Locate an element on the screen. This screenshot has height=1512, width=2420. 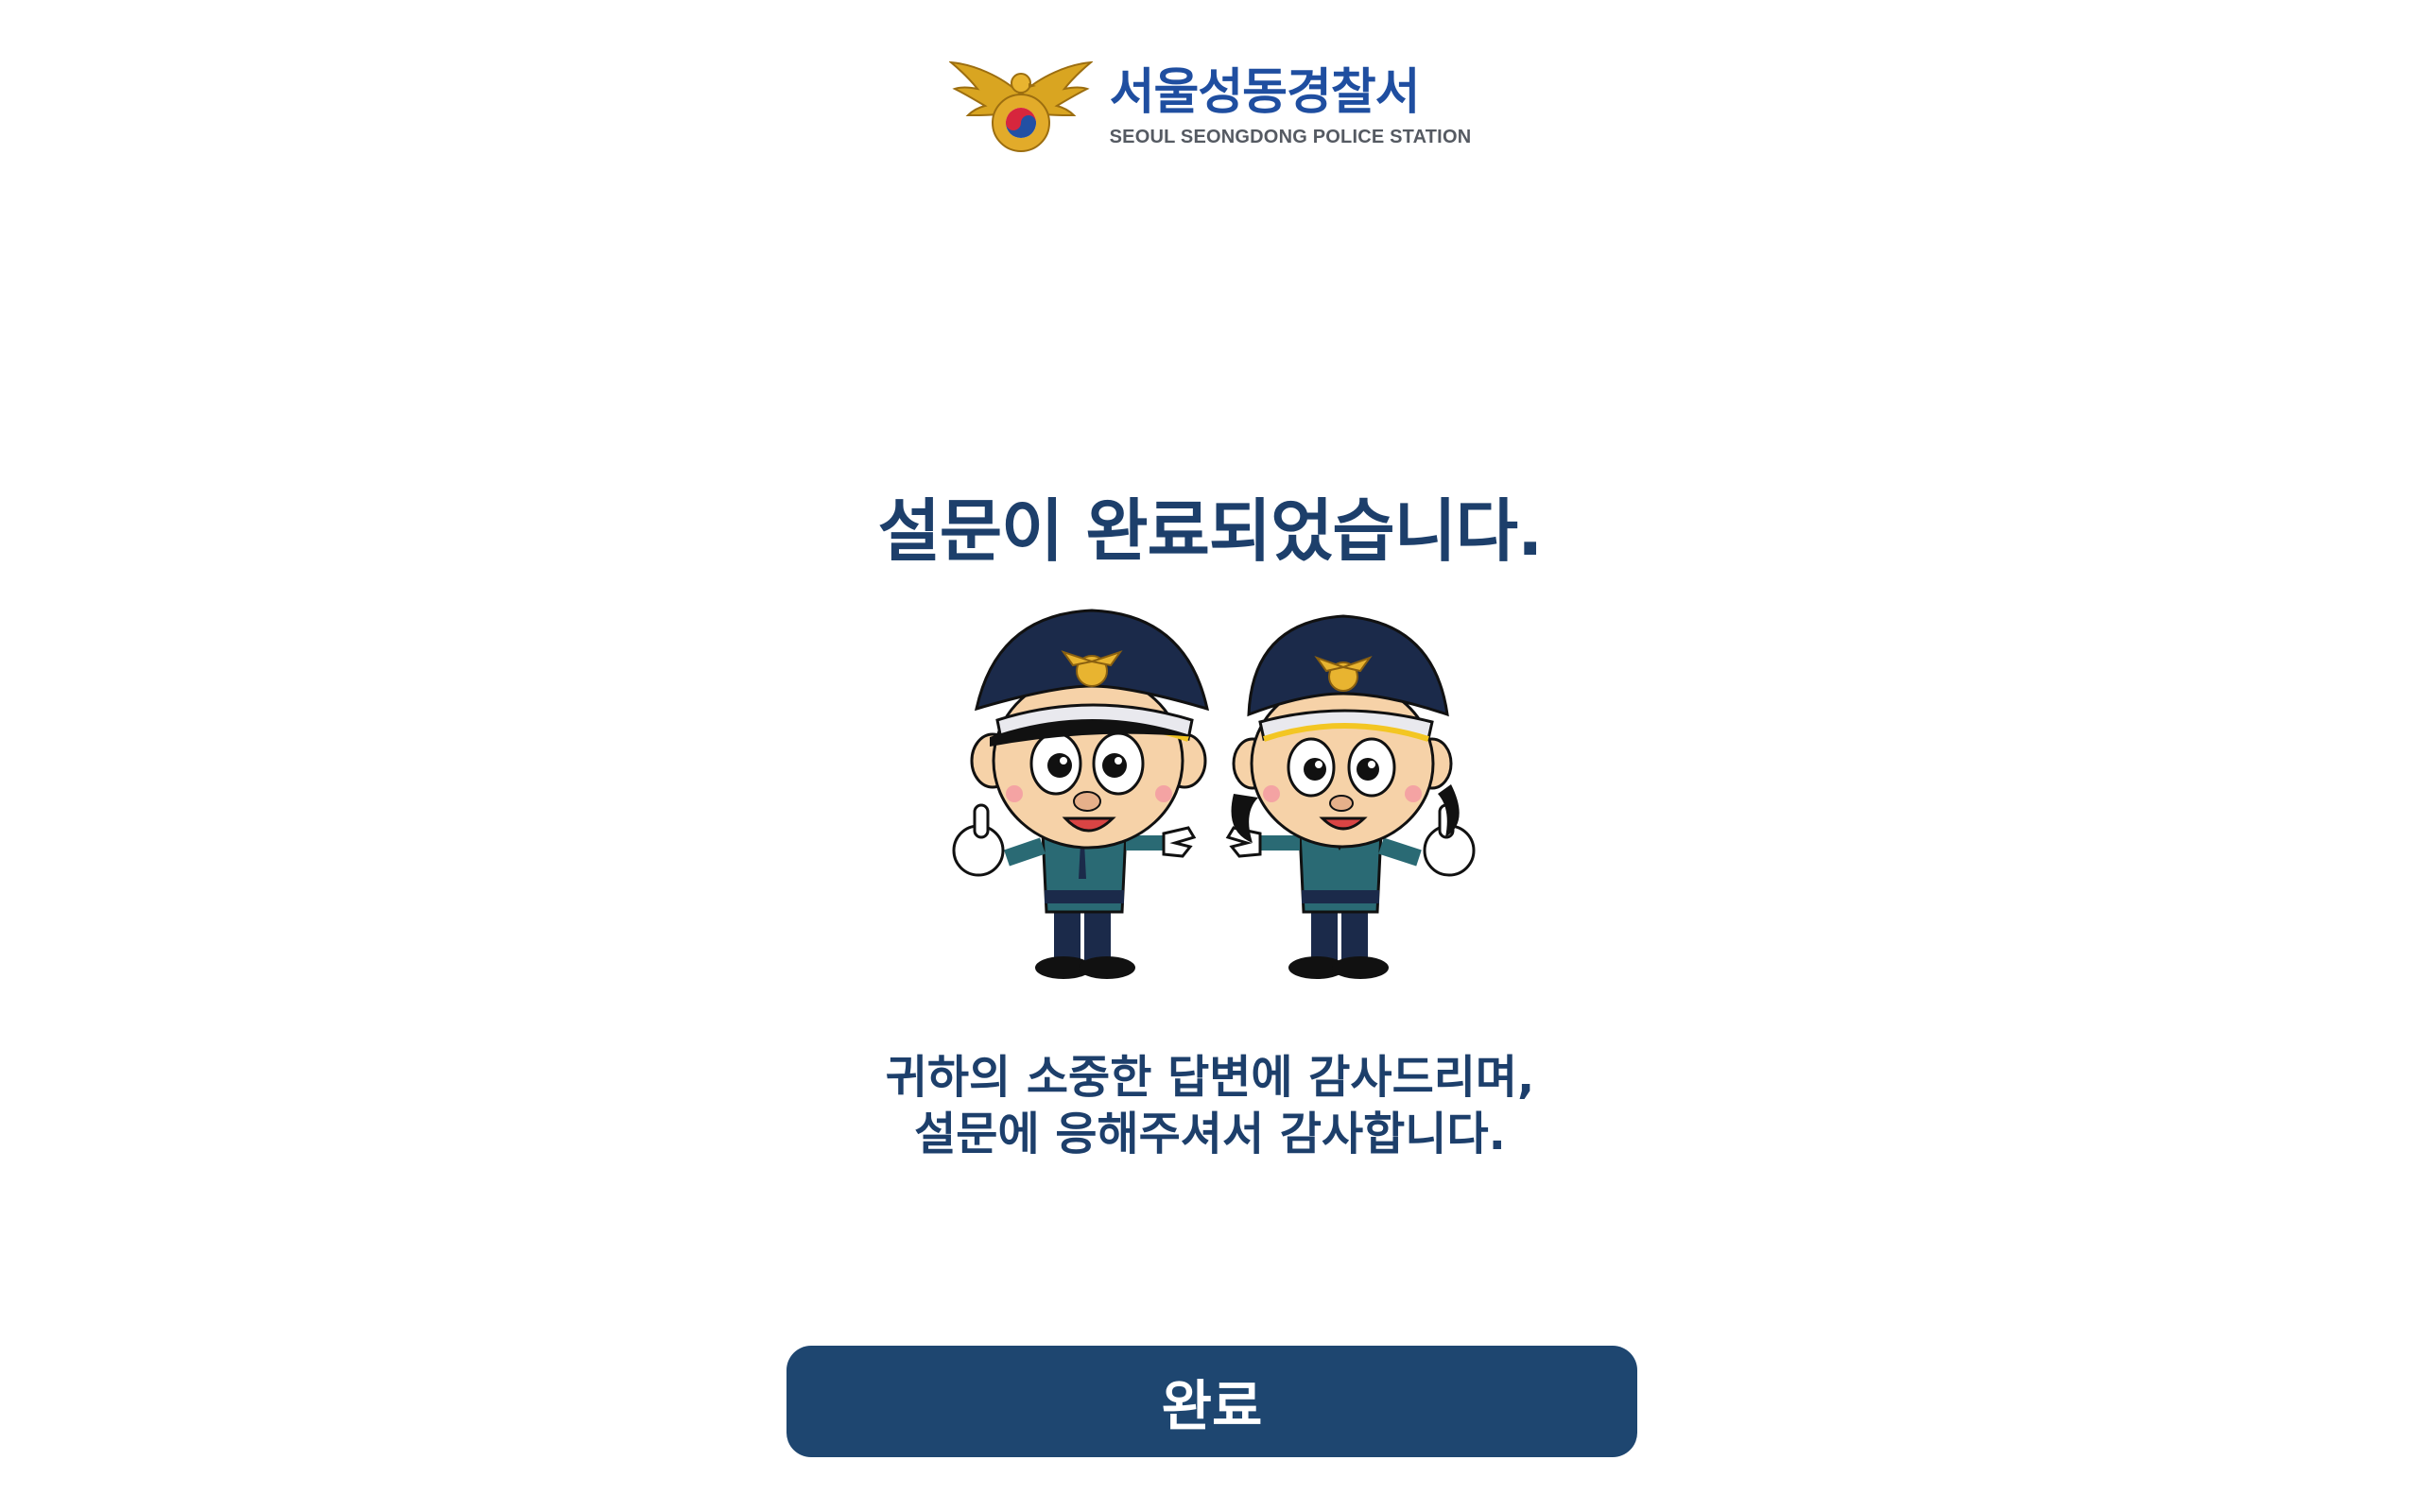
station-name-english: SEOUL SEONGDONG POLICE STATION is located at coordinates (1290, 136).